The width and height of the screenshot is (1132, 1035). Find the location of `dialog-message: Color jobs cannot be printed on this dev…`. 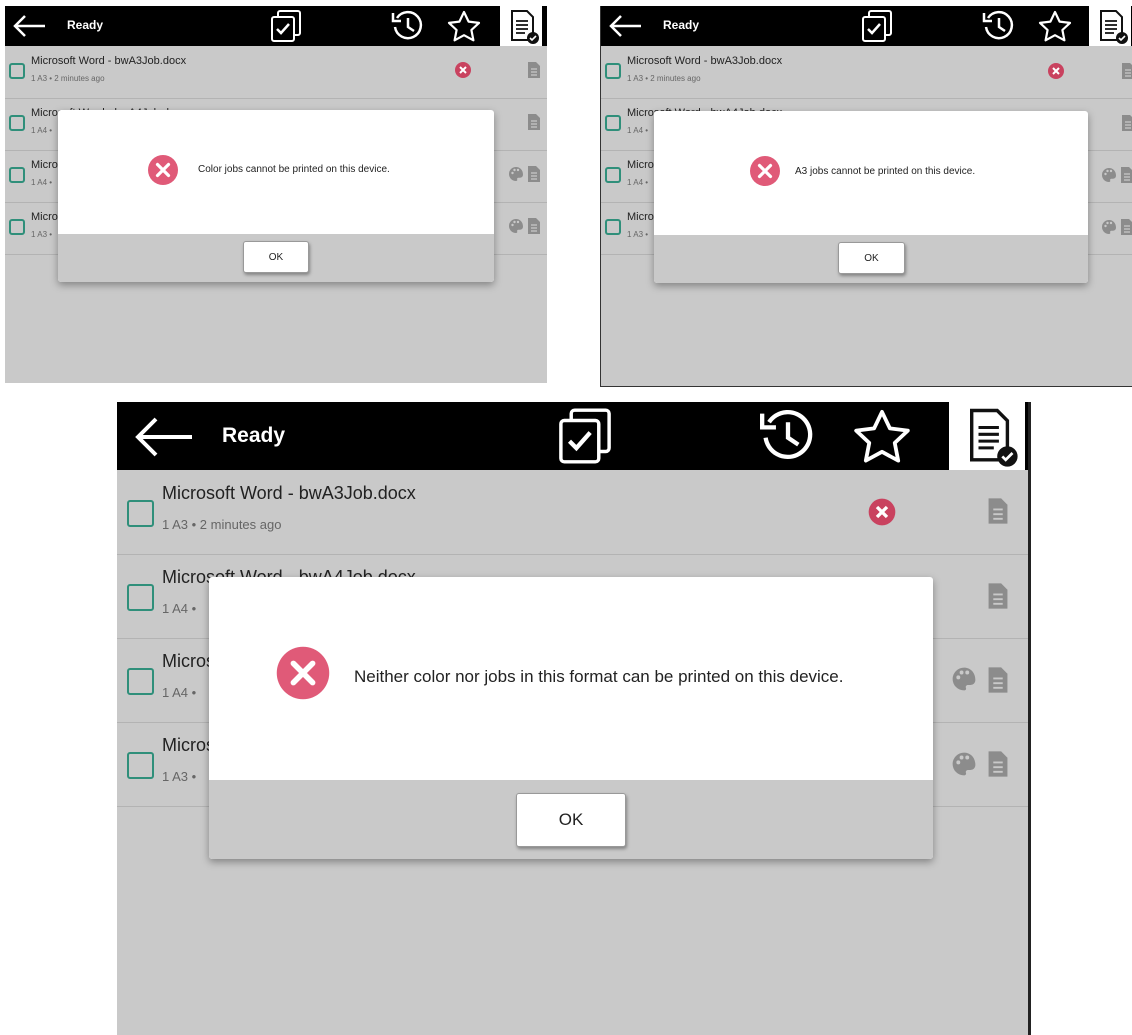

dialog-message: Color jobs cannot be printed on this dev… is located at coordinates (294, 169).